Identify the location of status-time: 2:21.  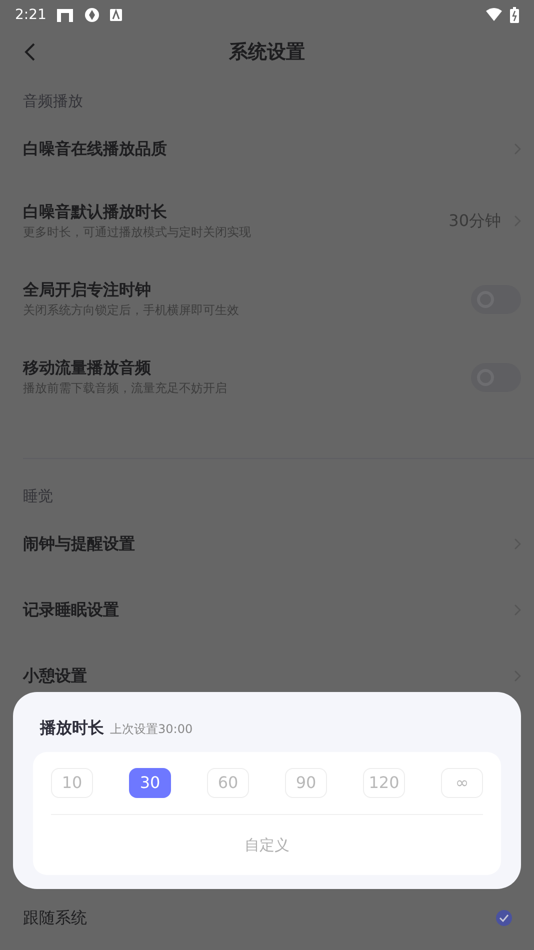
(30, 15).